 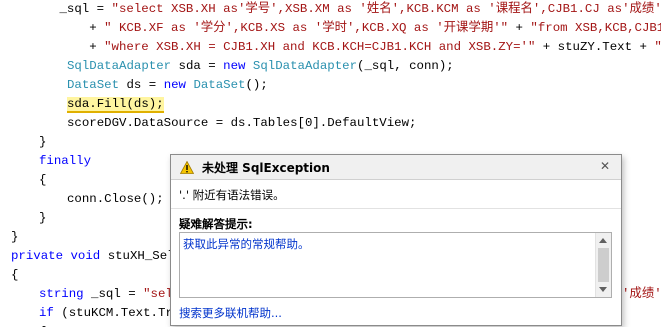 I want to click on scroll-up-arrow-icon, so click(x=603, y=240).